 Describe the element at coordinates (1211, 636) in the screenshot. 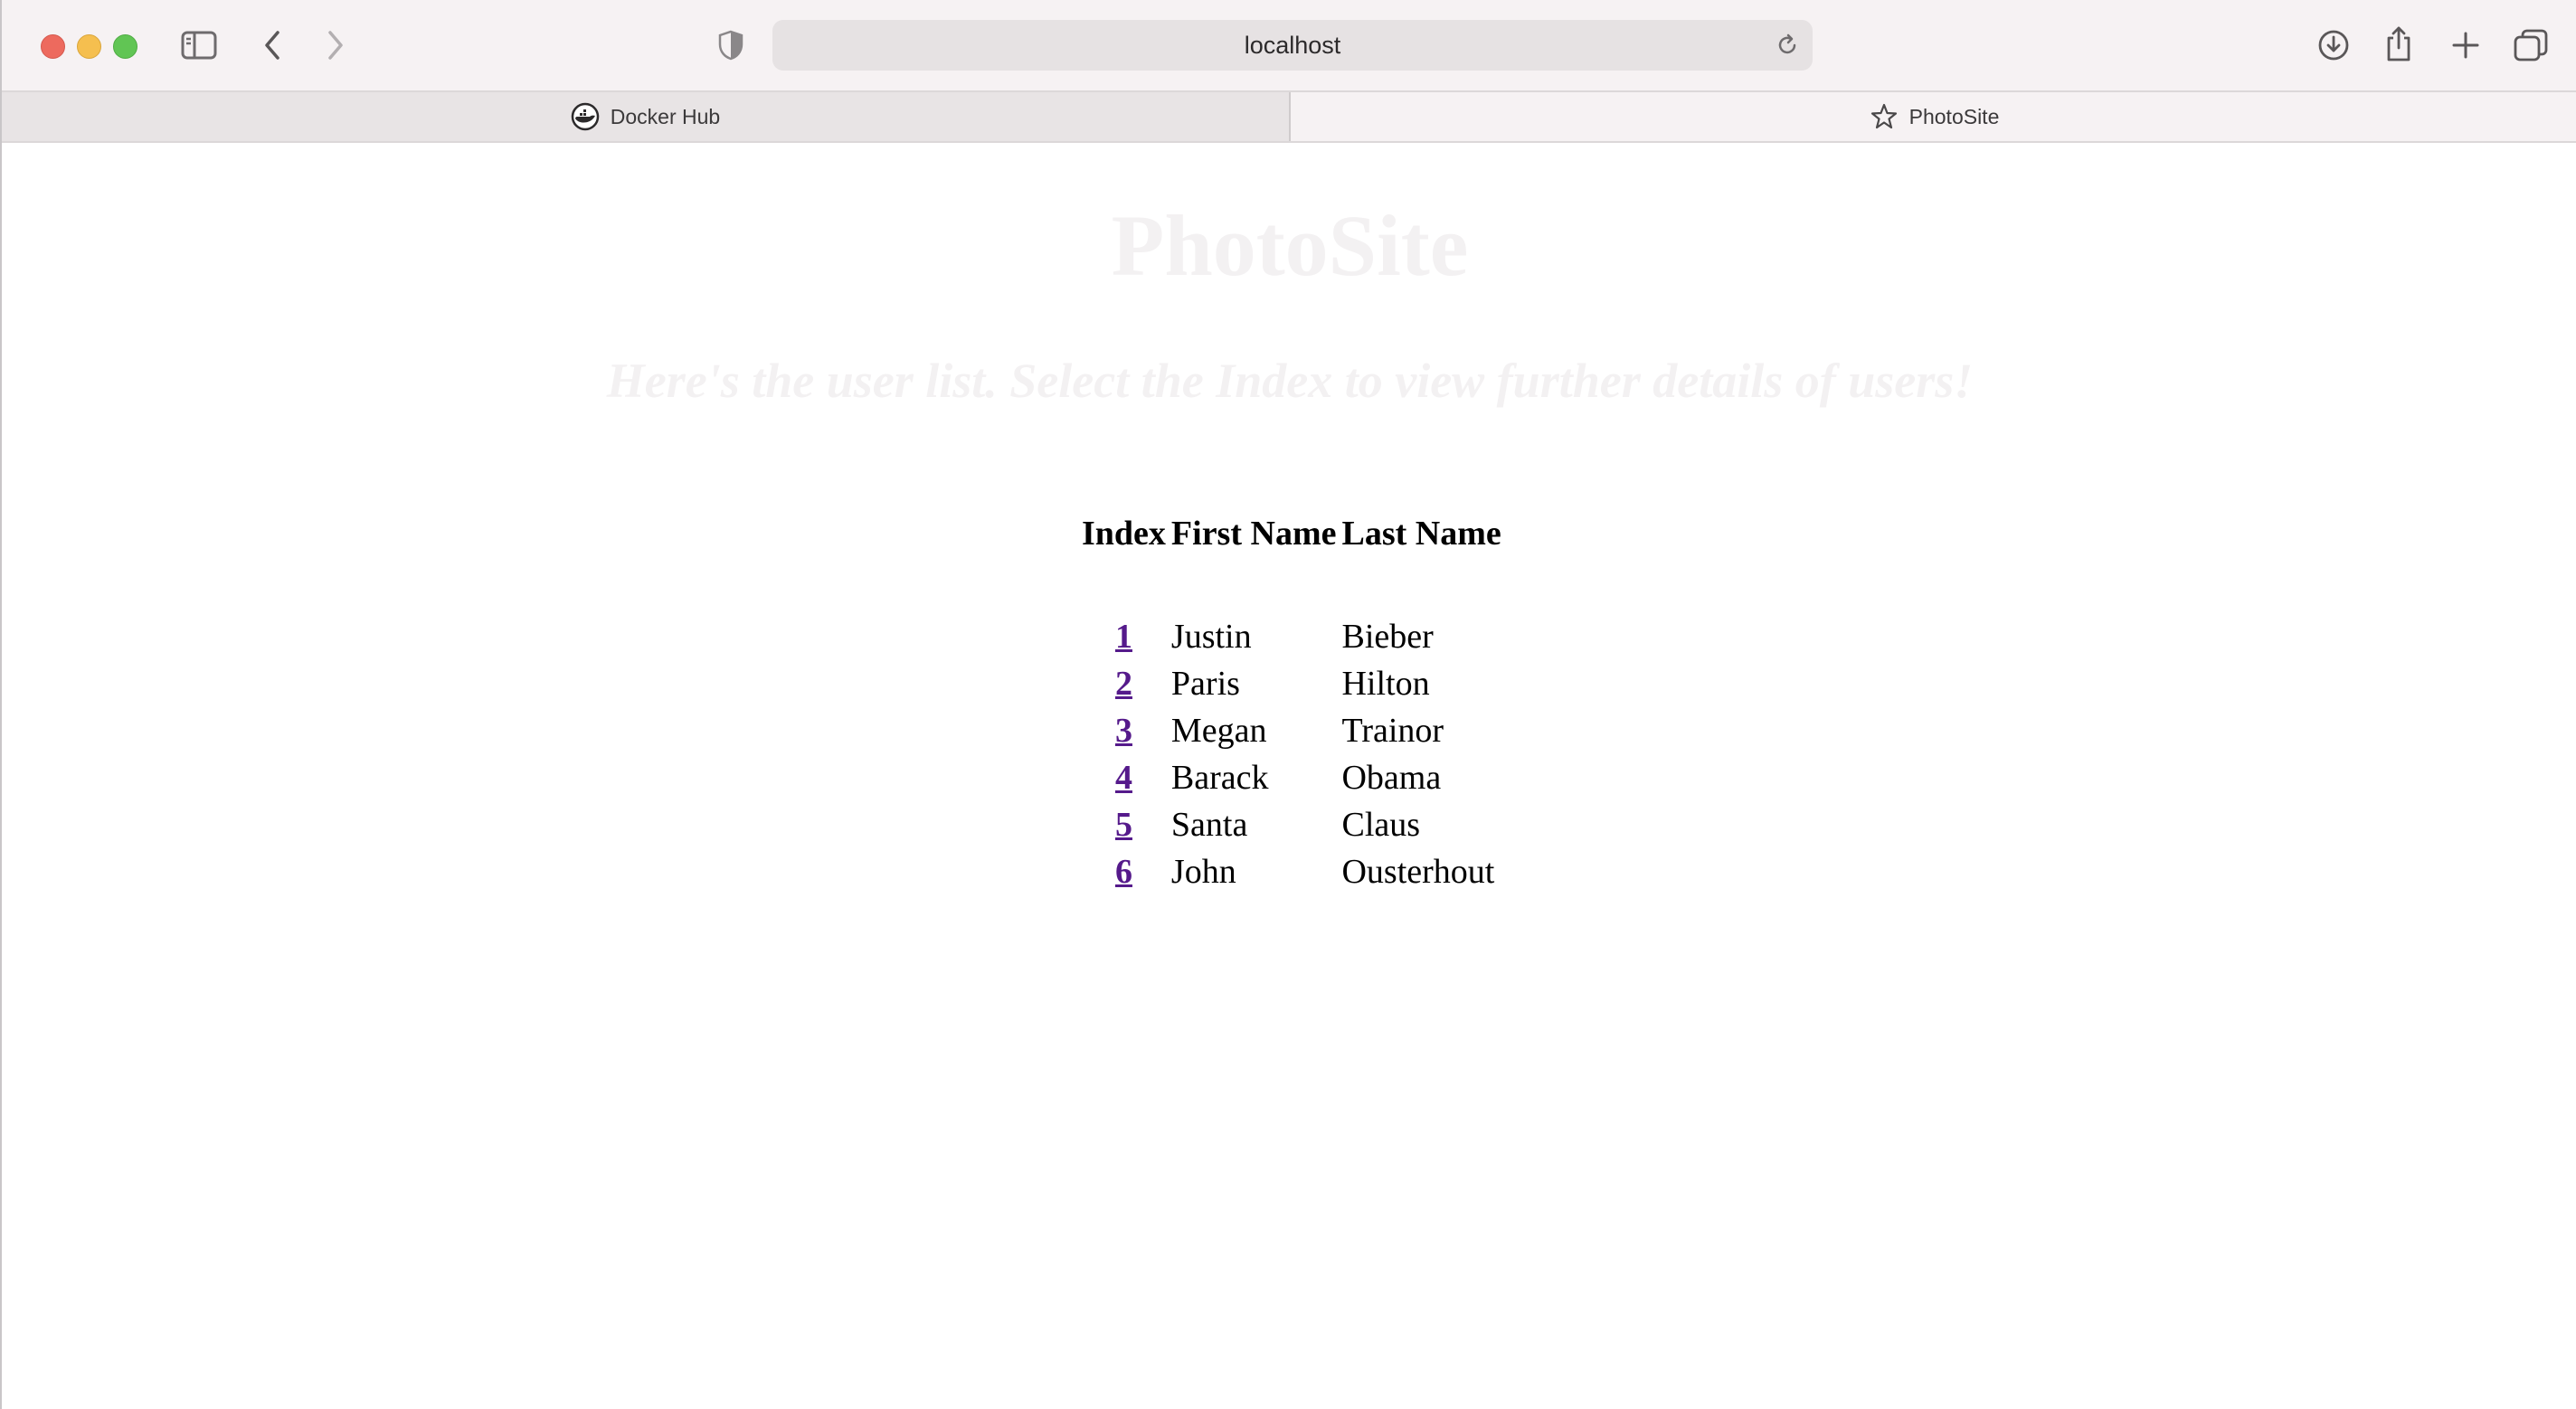

I see `first-name-cell: Justin` at that location.